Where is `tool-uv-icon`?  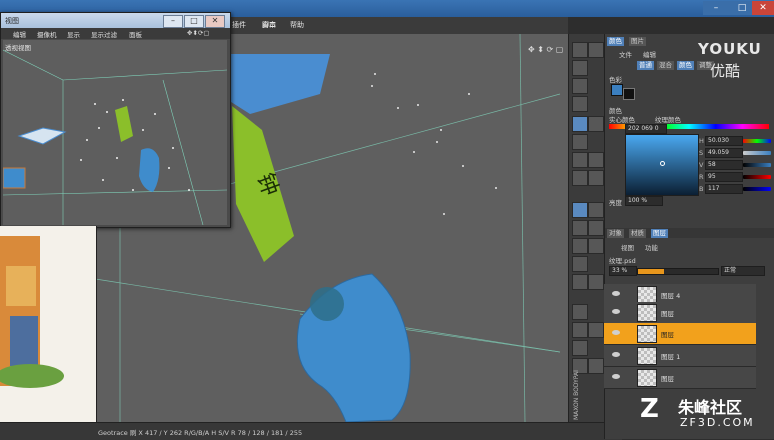
tool-uv-icon is located at coordinates (580, 330).